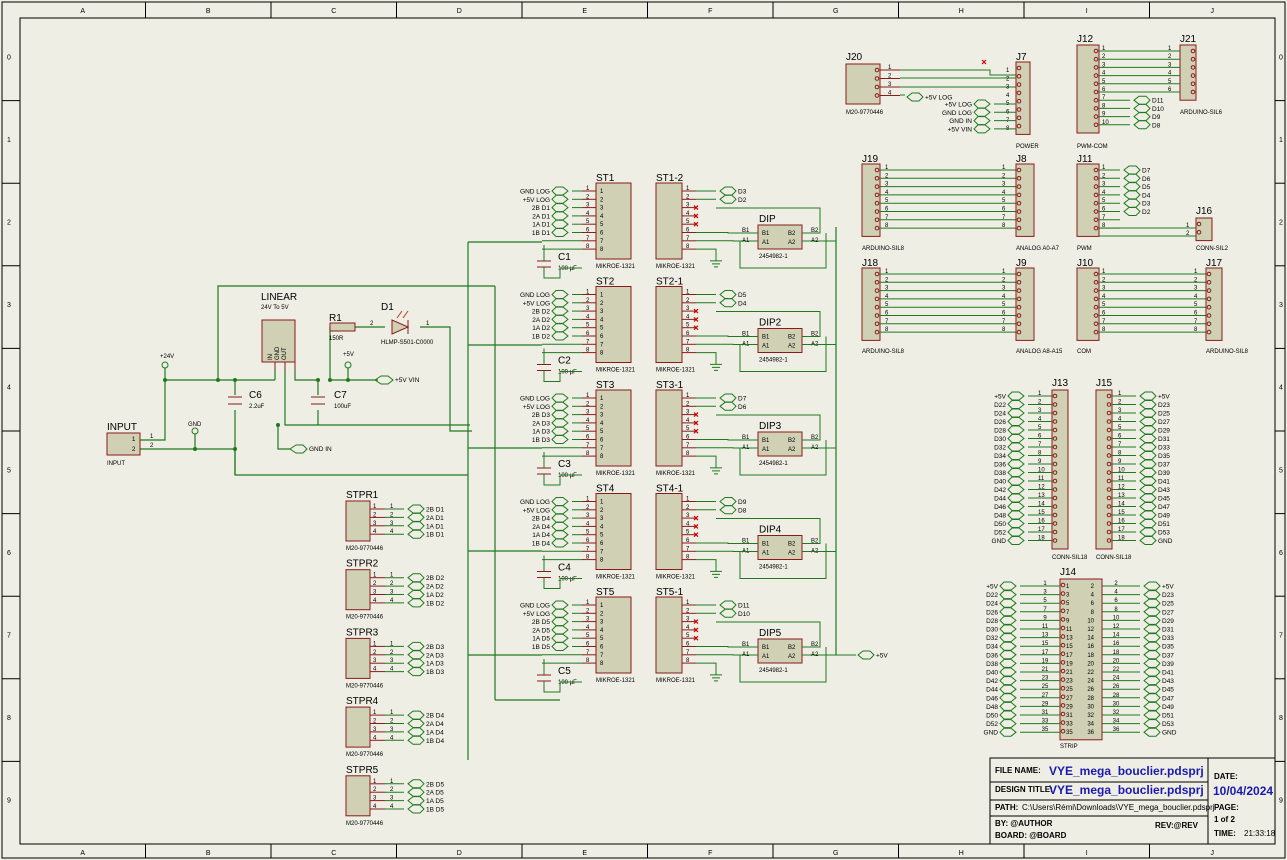 The height and width of the screenshot is (860, 1287). Describe the element at coordinates (1041, 488) in the screenshot. I see `svg-text: 12` at that location.